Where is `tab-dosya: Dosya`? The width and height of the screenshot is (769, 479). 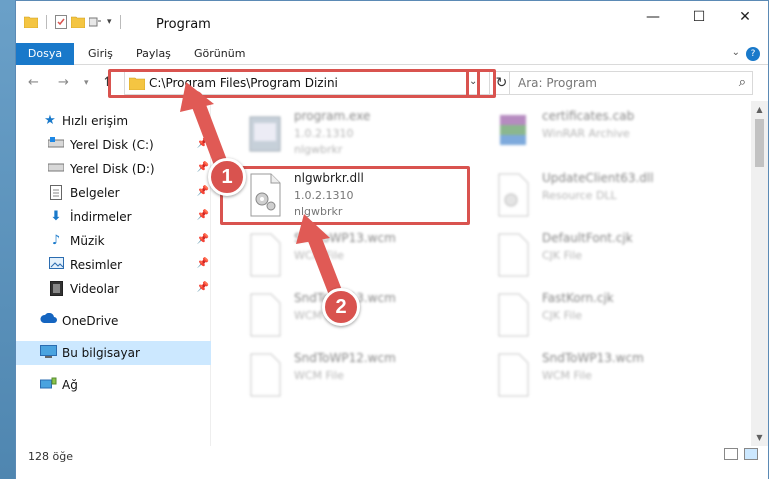 tab-dosya: Dosya is located at coordinates (45, 54).